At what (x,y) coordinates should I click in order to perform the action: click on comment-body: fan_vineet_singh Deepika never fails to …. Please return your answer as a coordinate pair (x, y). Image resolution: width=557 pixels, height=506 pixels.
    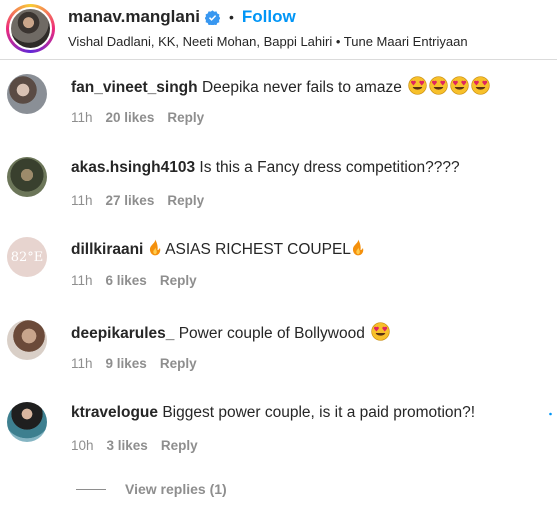
    Looking at the image, I should click on (280, 86).